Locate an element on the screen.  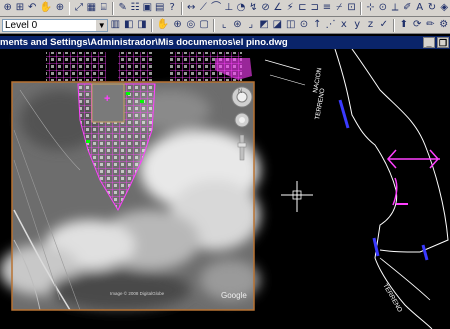
dbconnect-icon: ⌸ is located at coordinates (103, 8).